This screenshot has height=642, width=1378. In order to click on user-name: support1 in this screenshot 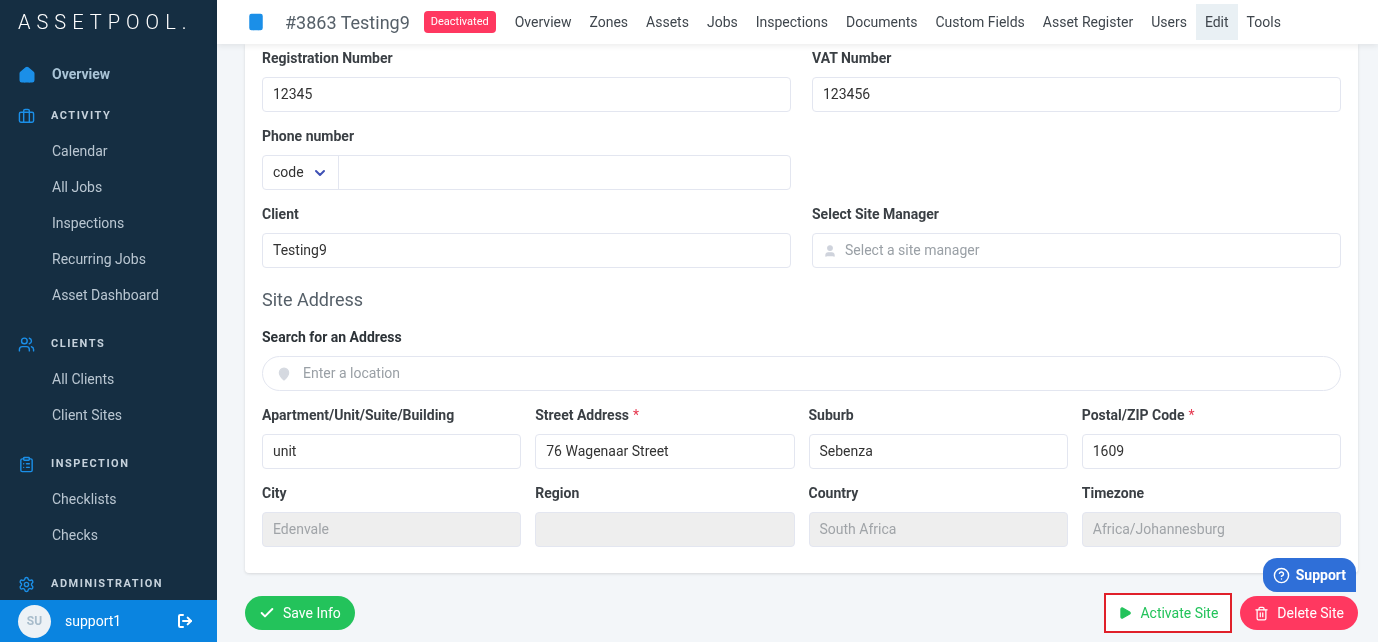, I will do `click(94, 621)`.